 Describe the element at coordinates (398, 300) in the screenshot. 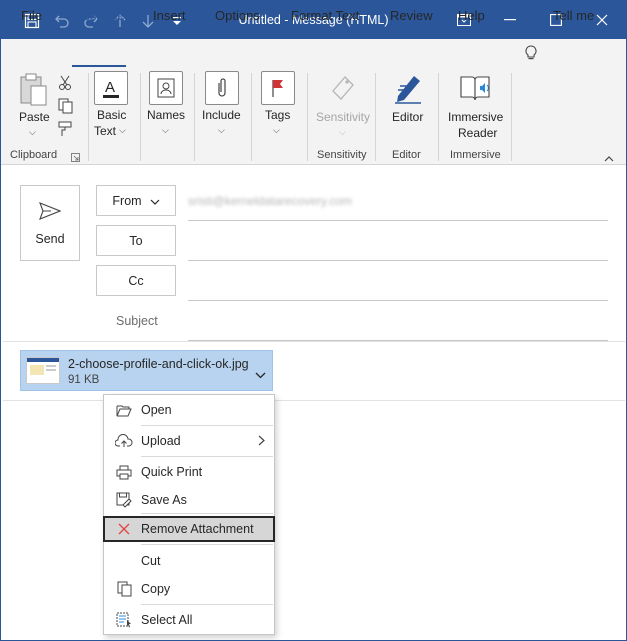

I see `cc-input` at that location.